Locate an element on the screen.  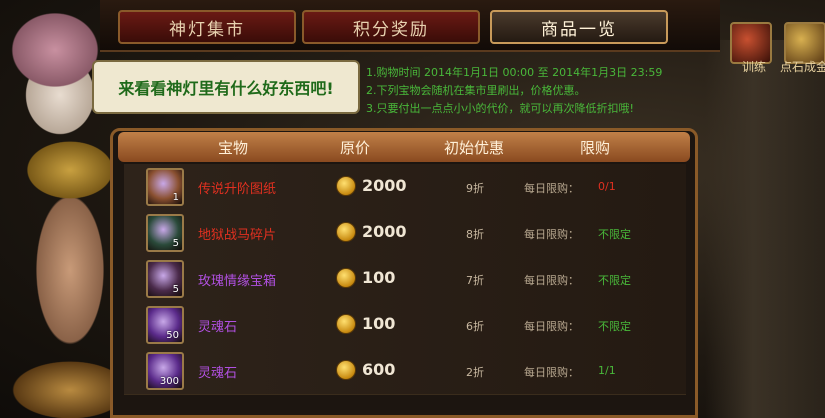
npc-speech-bubble: 来看看神灯里有什么好东西吧! is located at coordinates (226, 87).